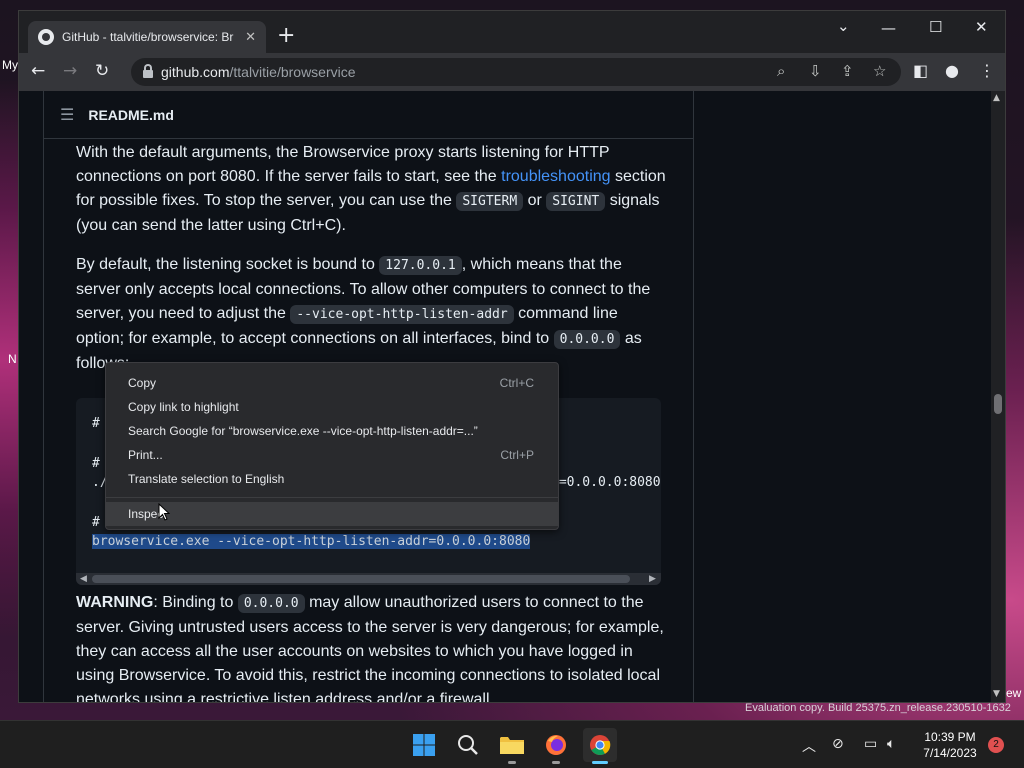 This screenshot has width=1024, height=768. What do you see at coordinates (83, 579) in the screenshot?
I see `scroll-left-icon: ◀` at bounding box center [83, 579].